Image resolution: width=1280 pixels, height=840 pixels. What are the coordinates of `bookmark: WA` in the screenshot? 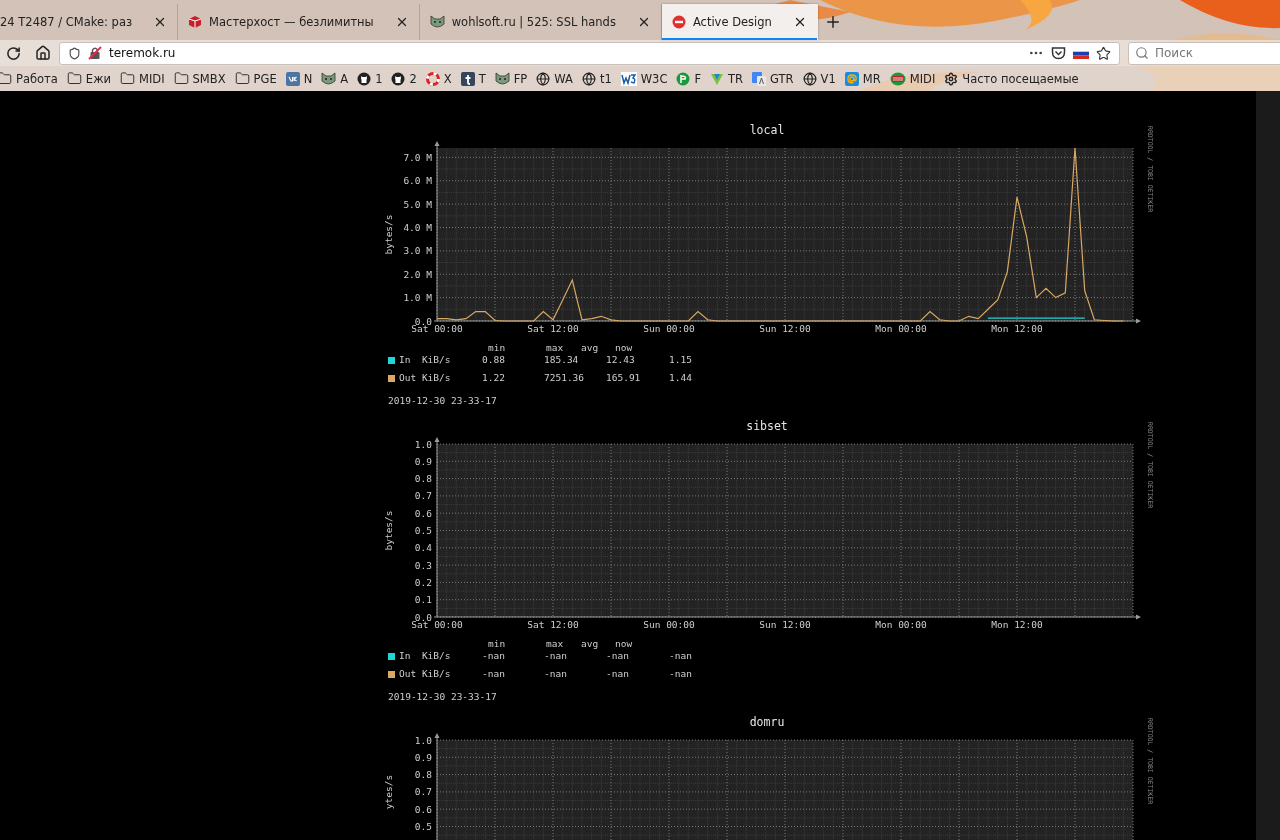 It's located at (554, 78).